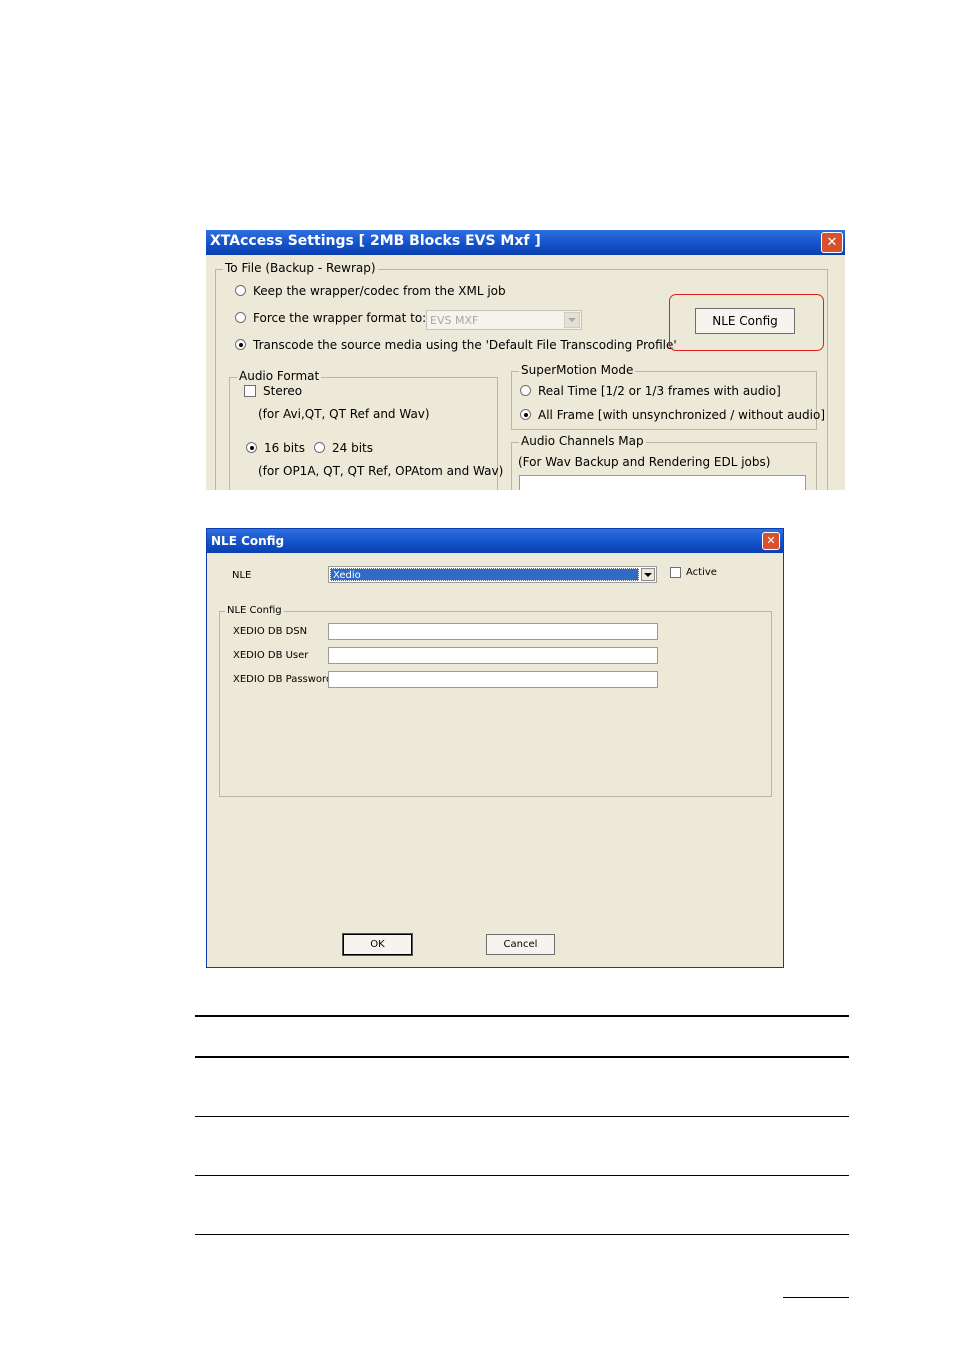 The width and height of the screenshot is (954, 1350). What do you see at coordinates (381, 471) in the screenshot?
I see `bits-note: (for OP1A, QT, QT Ref, OPAtom and Wav)` at bounding box center [381, 471].